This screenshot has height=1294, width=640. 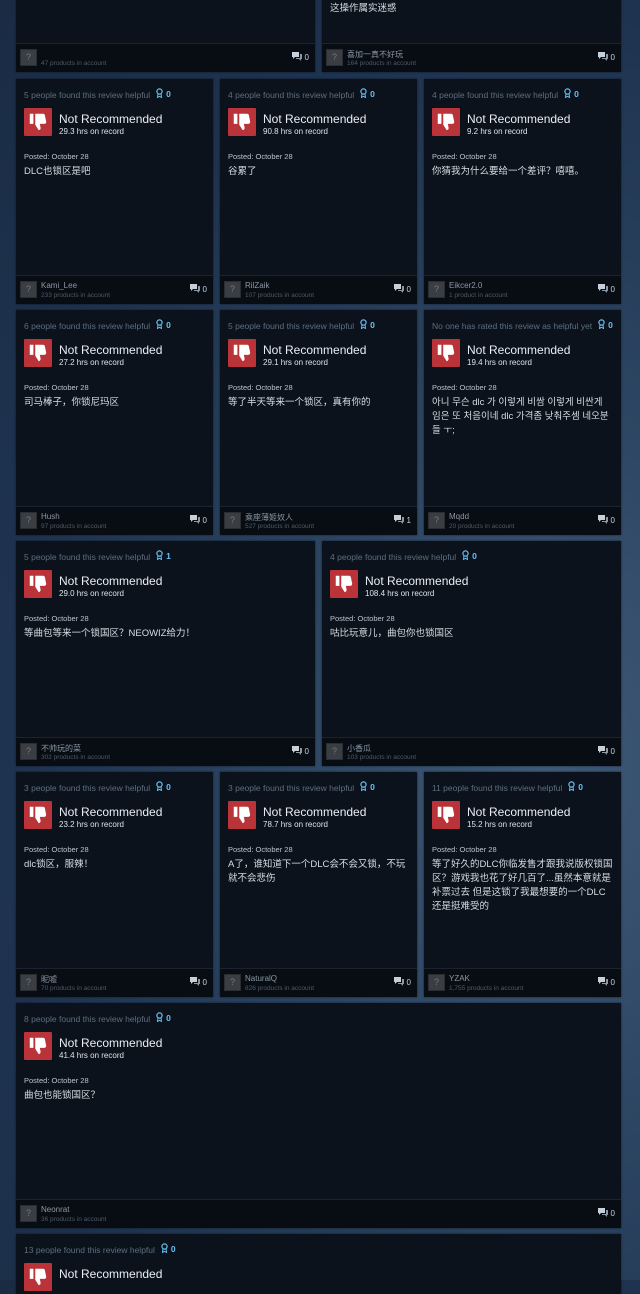 What do you see at coordinates (114, 403) in the screenshot?
I see `review-text: 司马棒子，你锁尼玛区` at bounding box center [114, 403].